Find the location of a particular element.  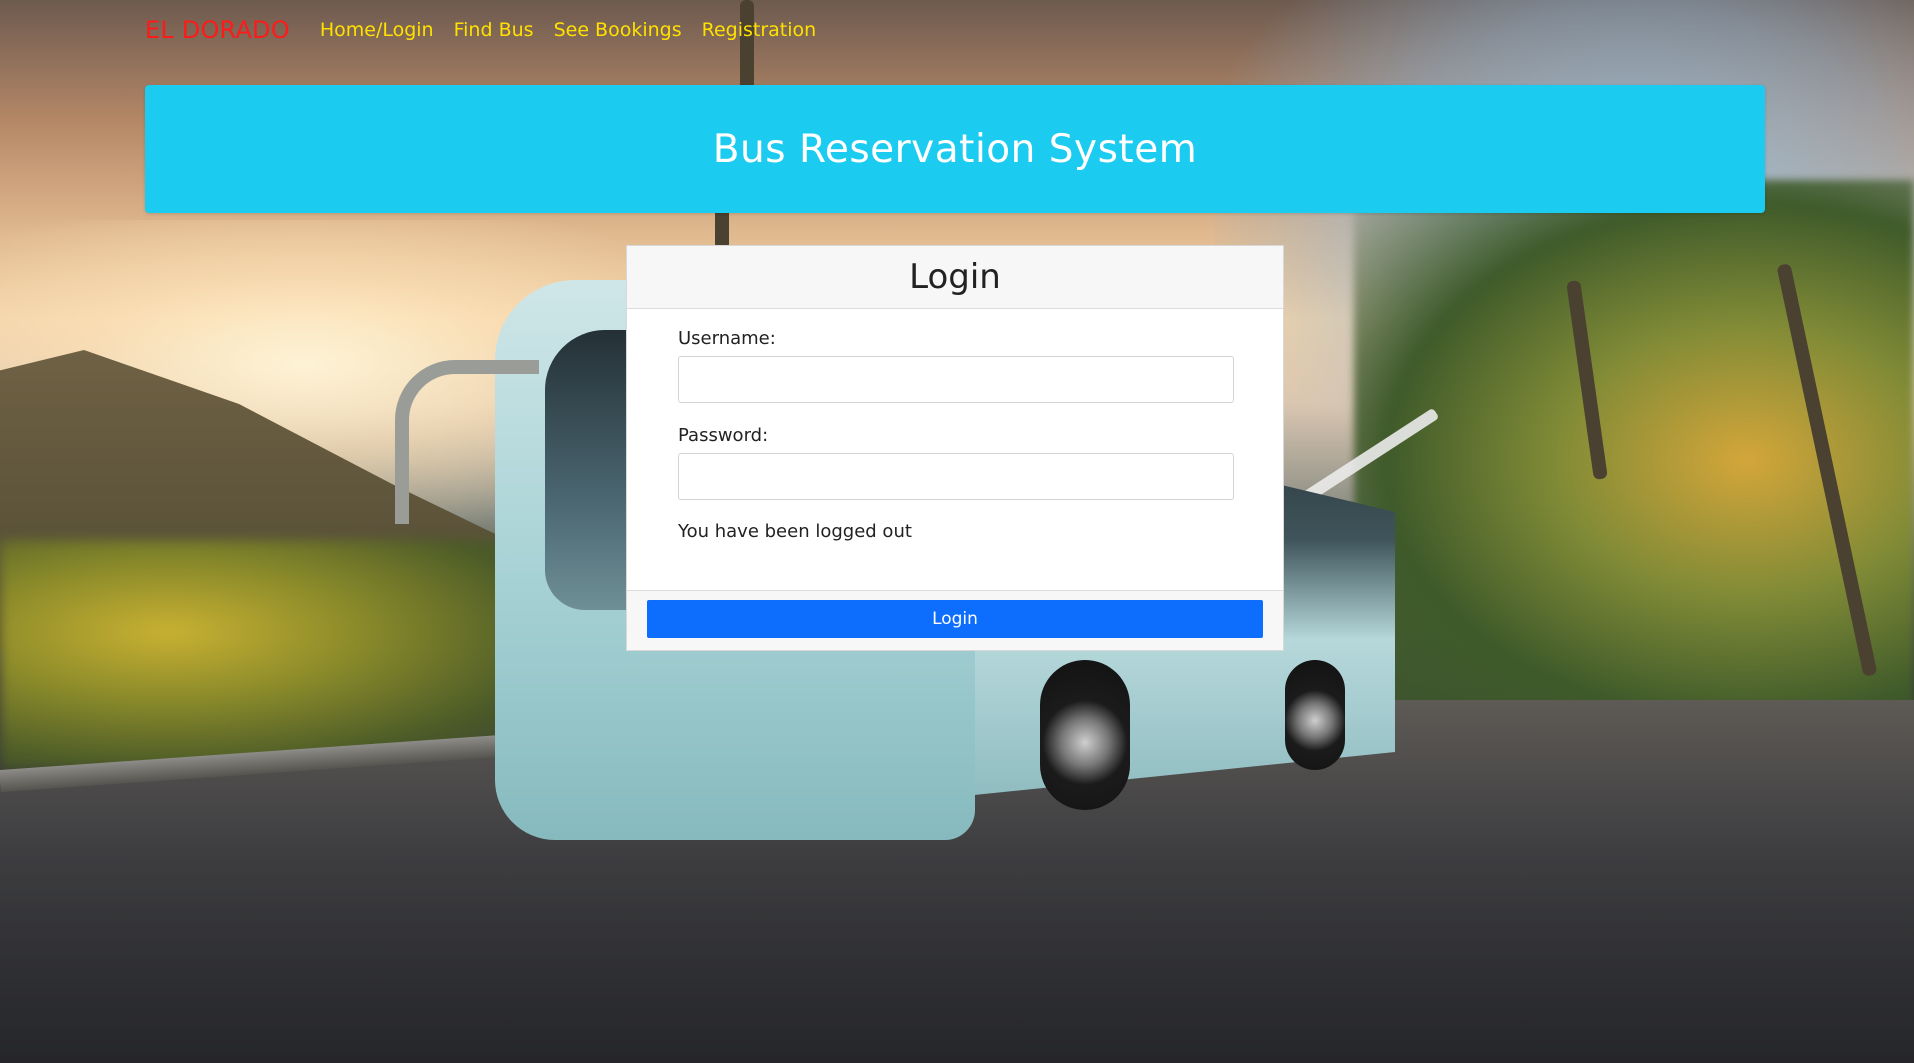

login-title: Login is located at coordinates (955, 277).